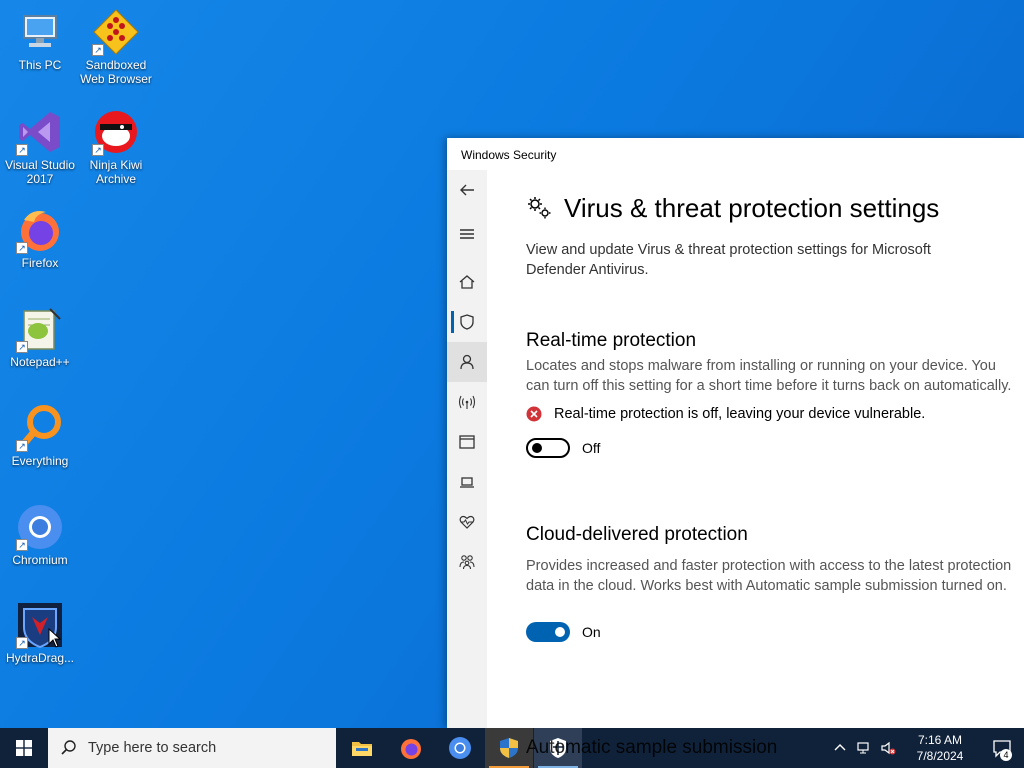  What do you see at coordinates (40, 527) in the screenshot?
I see `chromium-icon: ↗` at bounding box center [40, 527].